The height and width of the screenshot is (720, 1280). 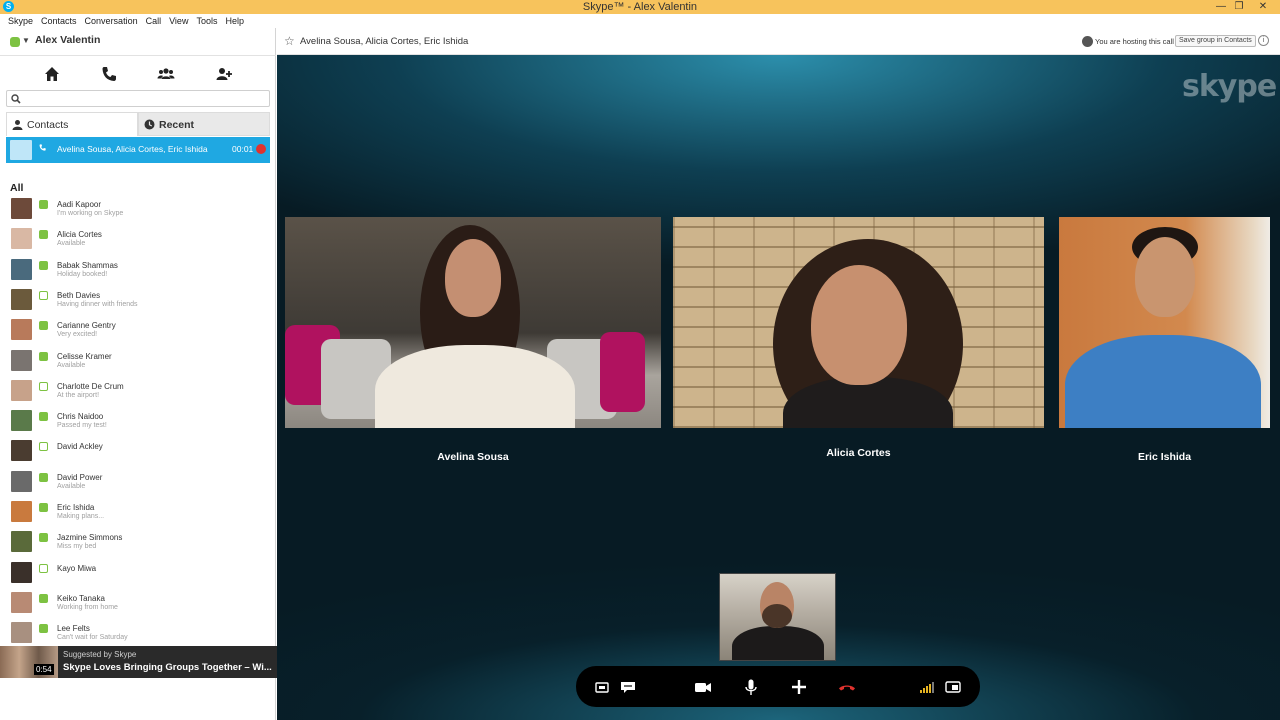 What do you see at coordinates (261, 149) in the screenshot?
I see `hang-up-icon` at bounding box center [261, 149].